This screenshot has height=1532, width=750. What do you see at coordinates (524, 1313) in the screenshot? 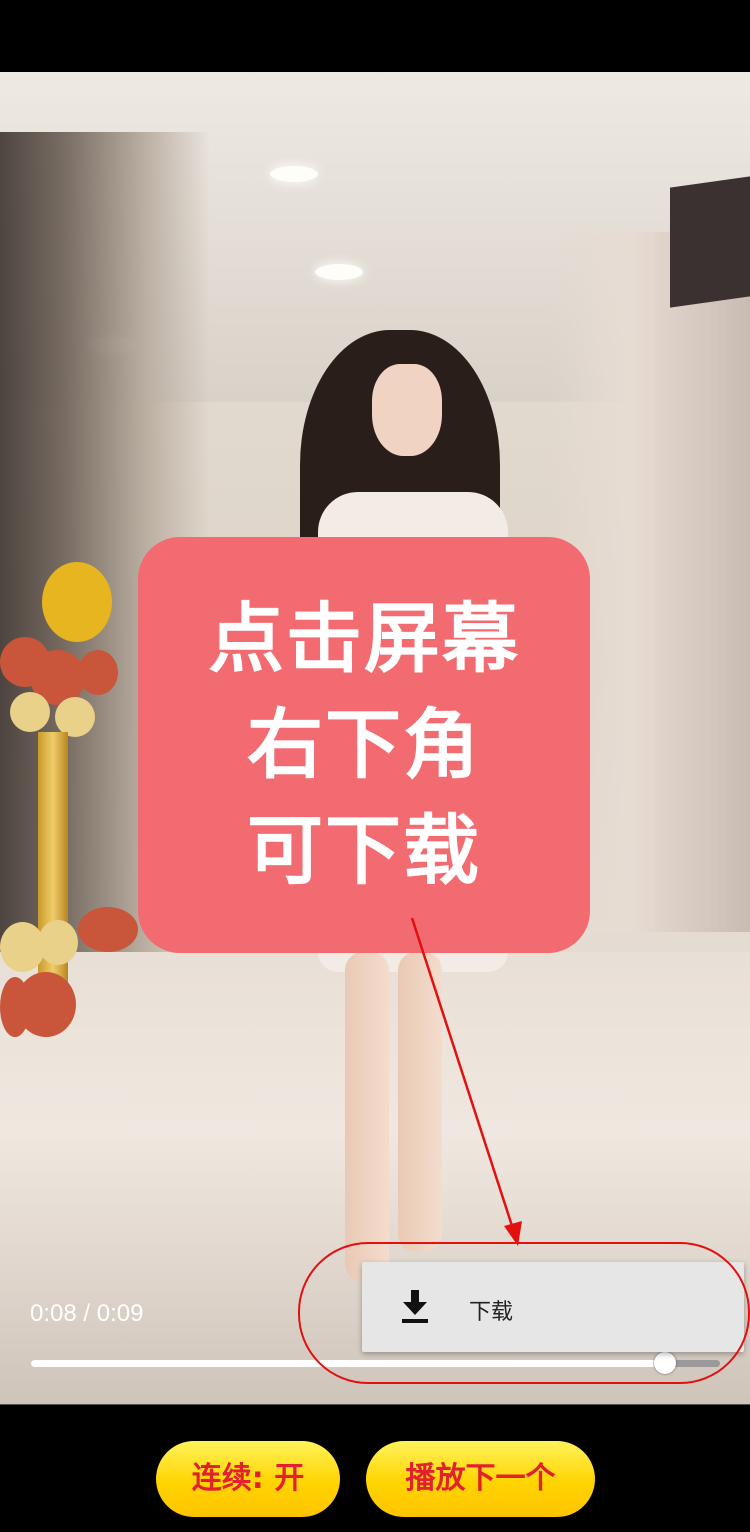
I see `annotation-ellipse` at bounding box center [524, 1313].